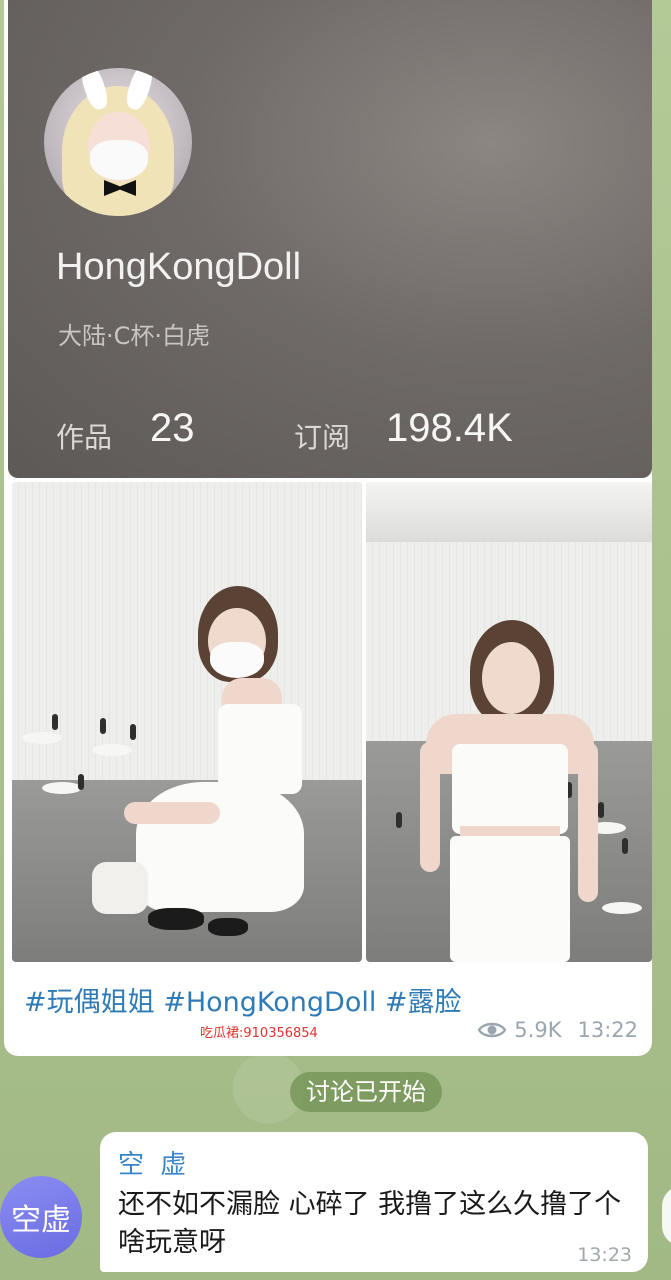  What do you see at coordinates (510, 899) in the screenshot?
I see `person-skirt` at bounding box center [510, 899].